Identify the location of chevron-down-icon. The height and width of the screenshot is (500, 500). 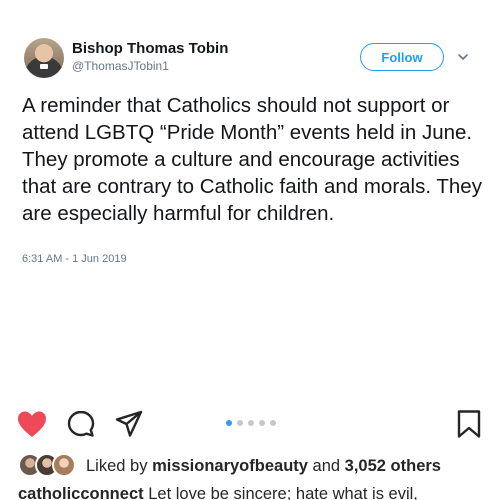
(463, 57).